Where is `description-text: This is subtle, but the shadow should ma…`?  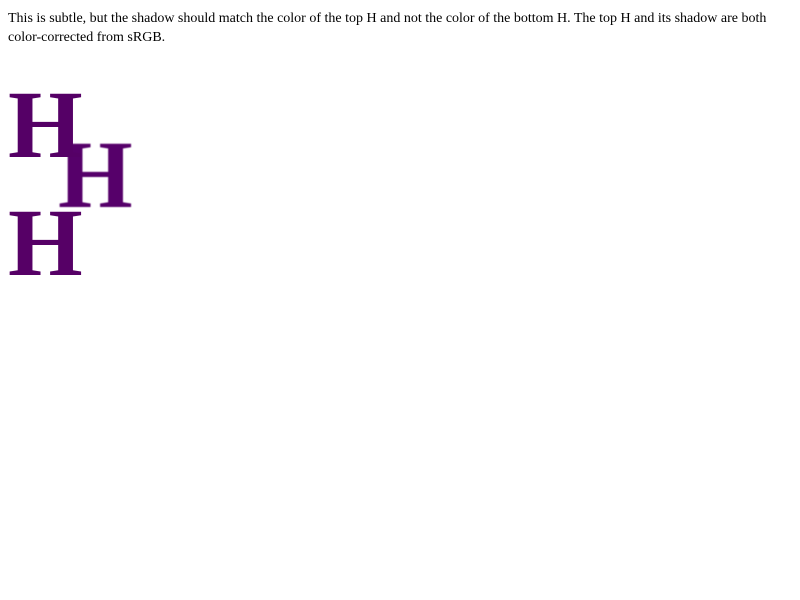 description-text: This is subtle, but the shadow should ma… is located at coordinates (387, 28).